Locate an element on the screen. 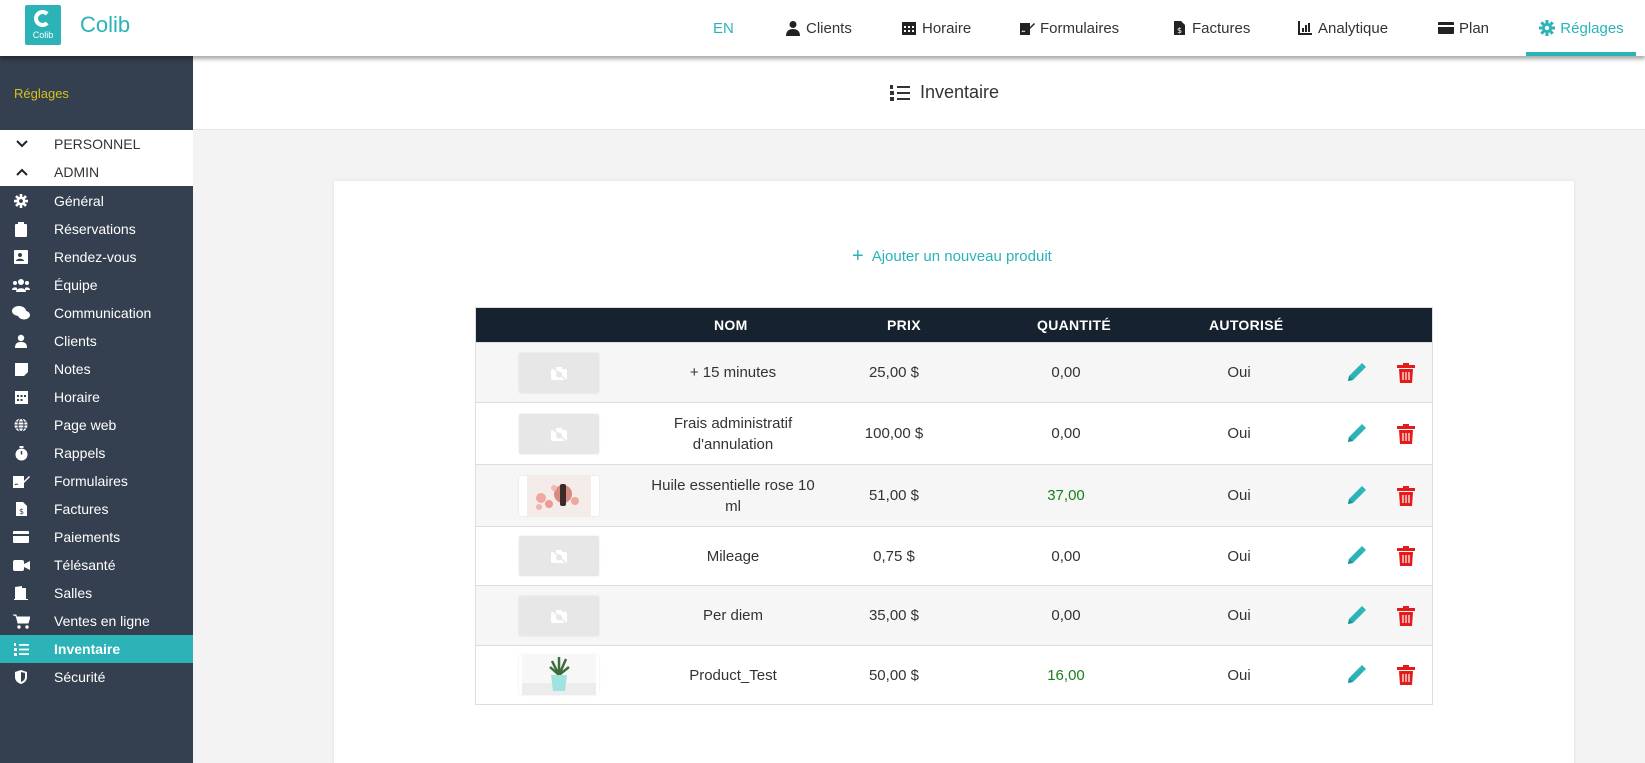 The image size is (1645, 763). sidebar-item-rappels: Rappels is located at coordinates (96, 453).